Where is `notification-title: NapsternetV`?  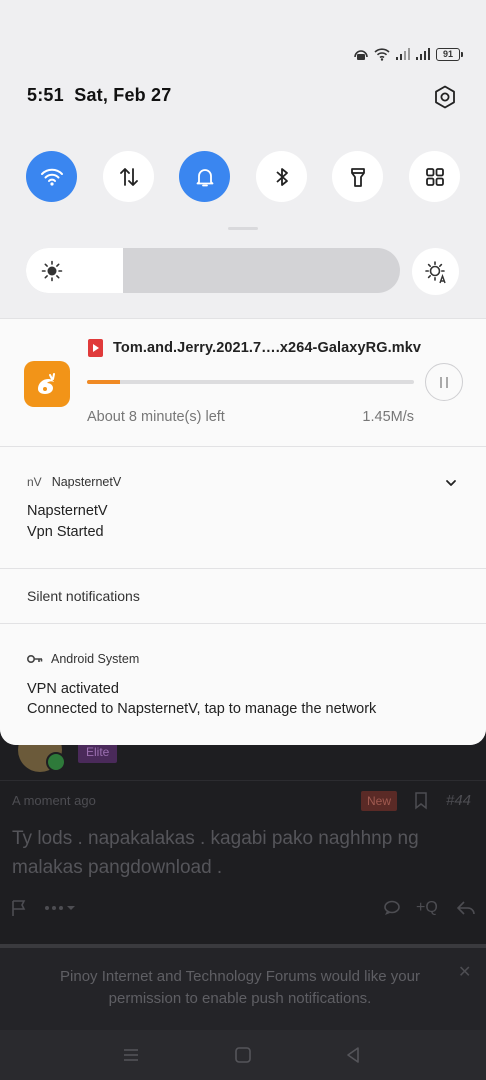 notification-title: NapsternetV is located at coordinates (67, 511).